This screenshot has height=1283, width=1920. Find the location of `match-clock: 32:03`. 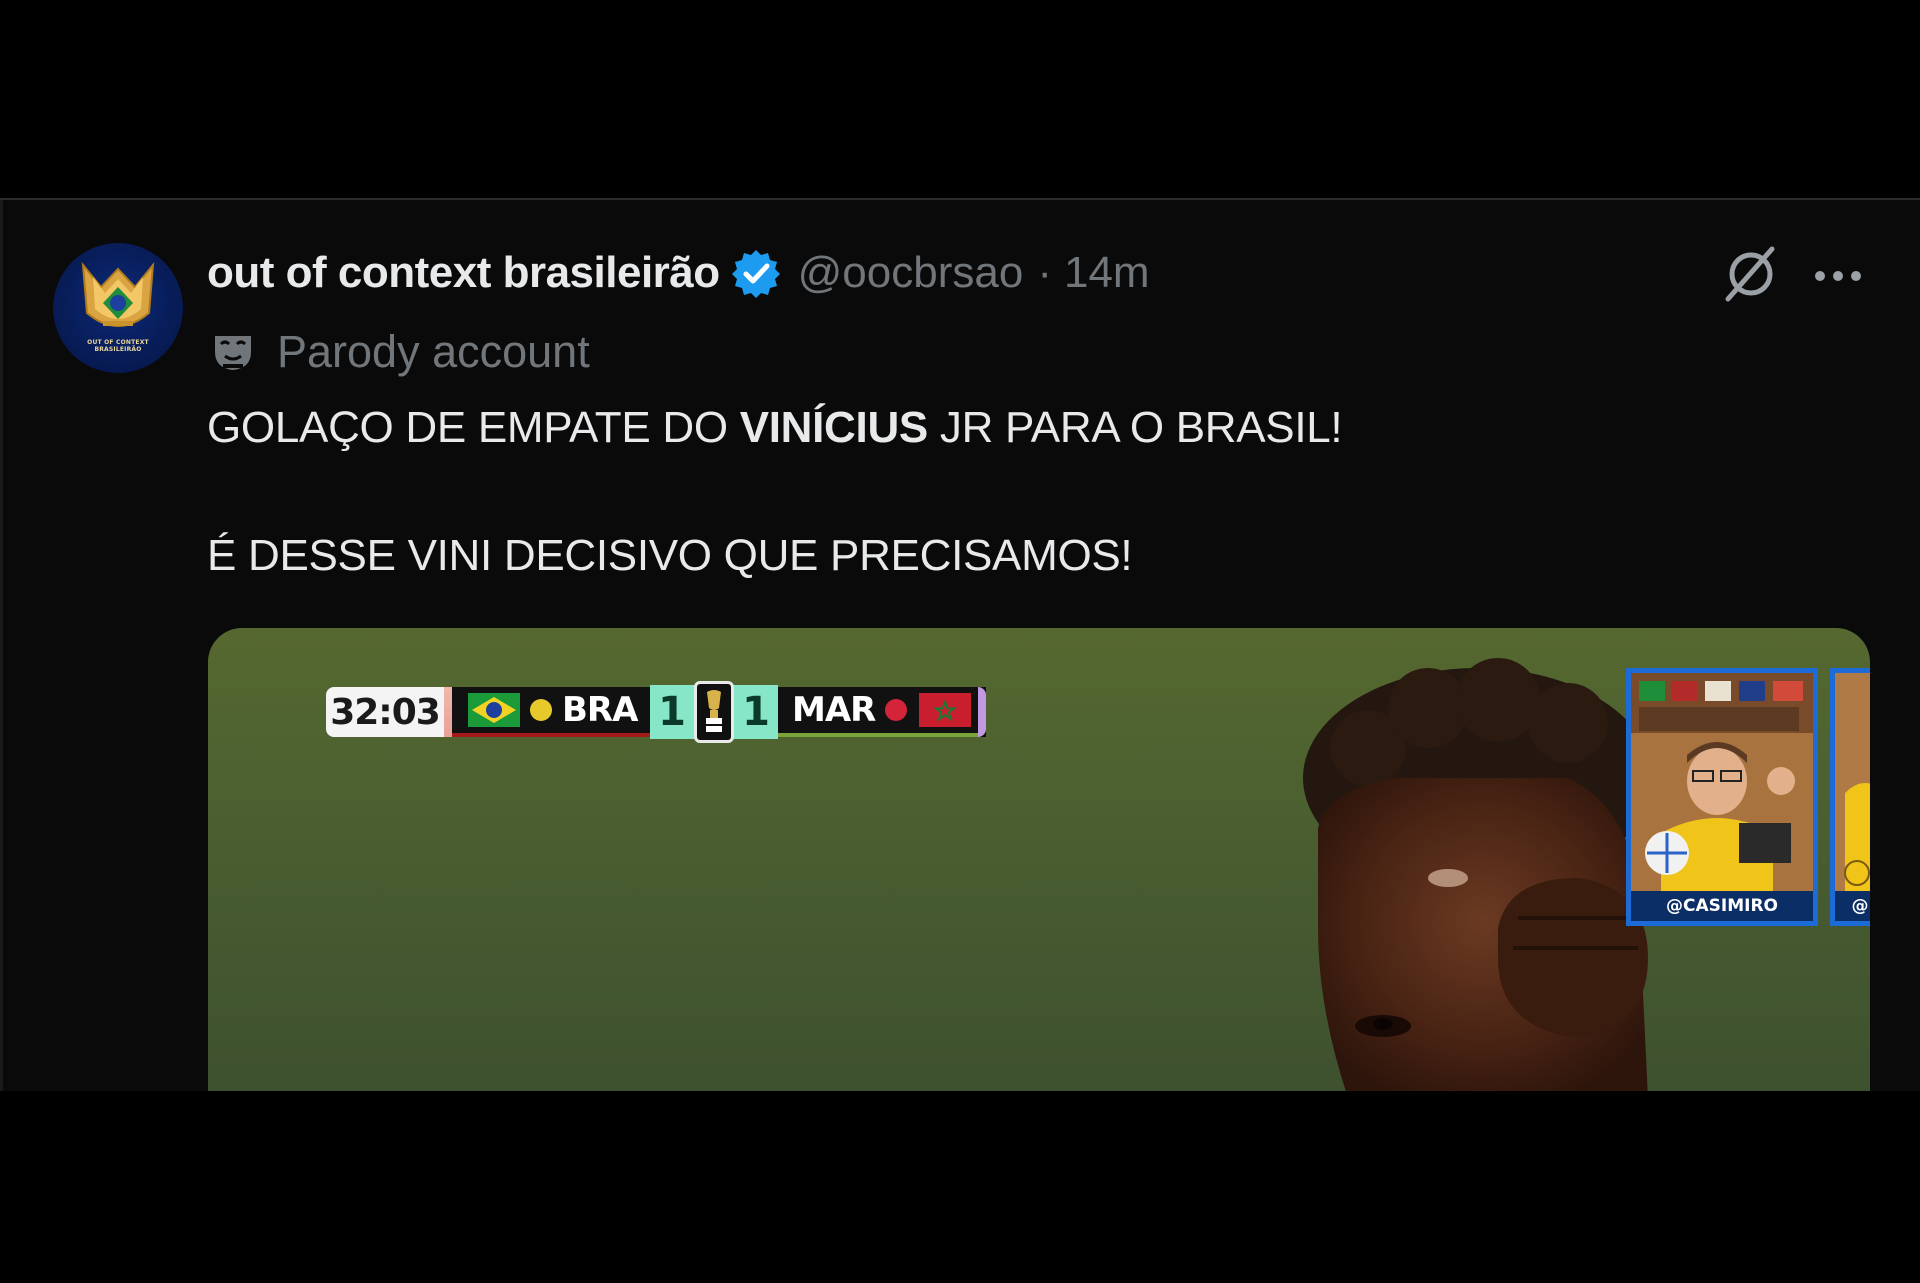

match-clock: 32:03 is located at coordinates (389, 712).